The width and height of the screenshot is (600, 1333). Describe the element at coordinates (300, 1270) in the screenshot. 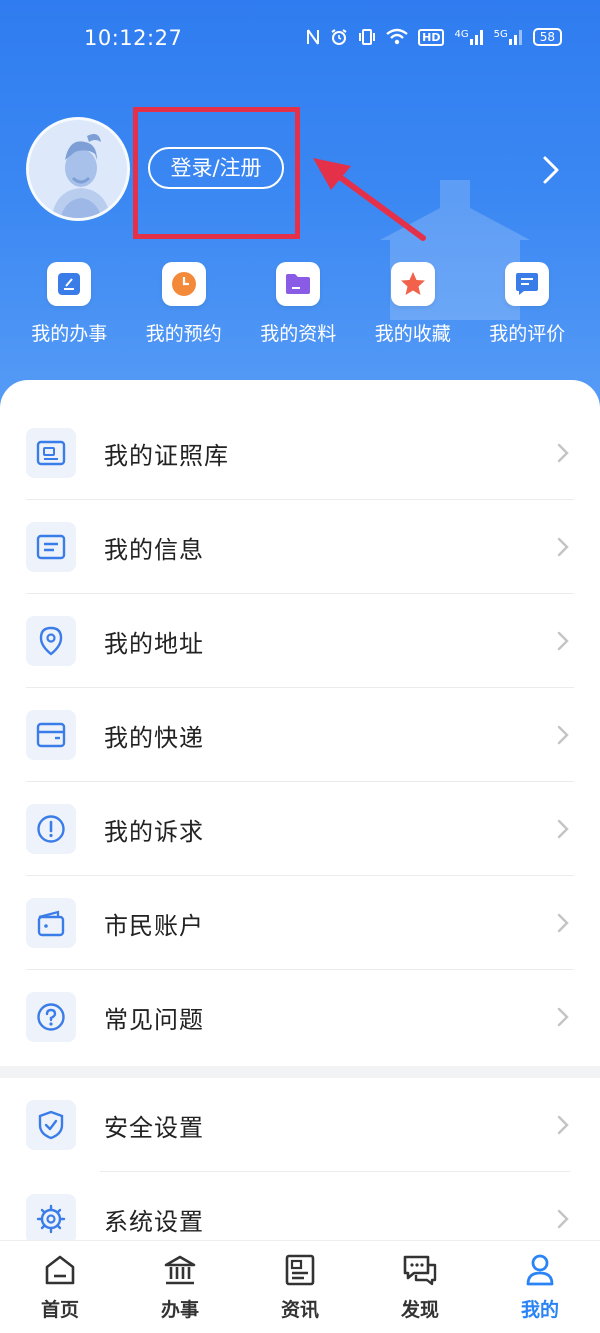

I see `news-icon` at that location.